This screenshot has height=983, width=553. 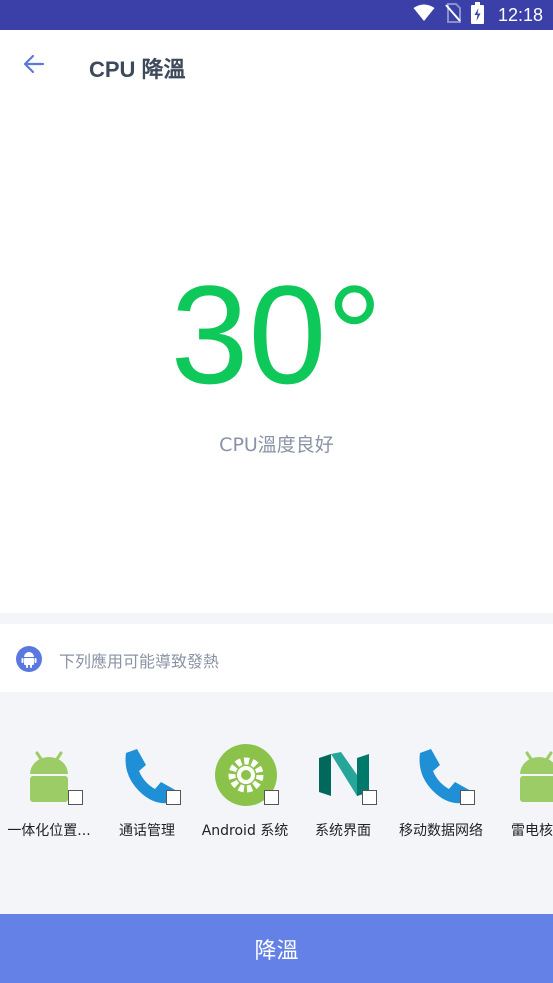 I want to click on arrow-left-icon, so click(x=34, y=66).